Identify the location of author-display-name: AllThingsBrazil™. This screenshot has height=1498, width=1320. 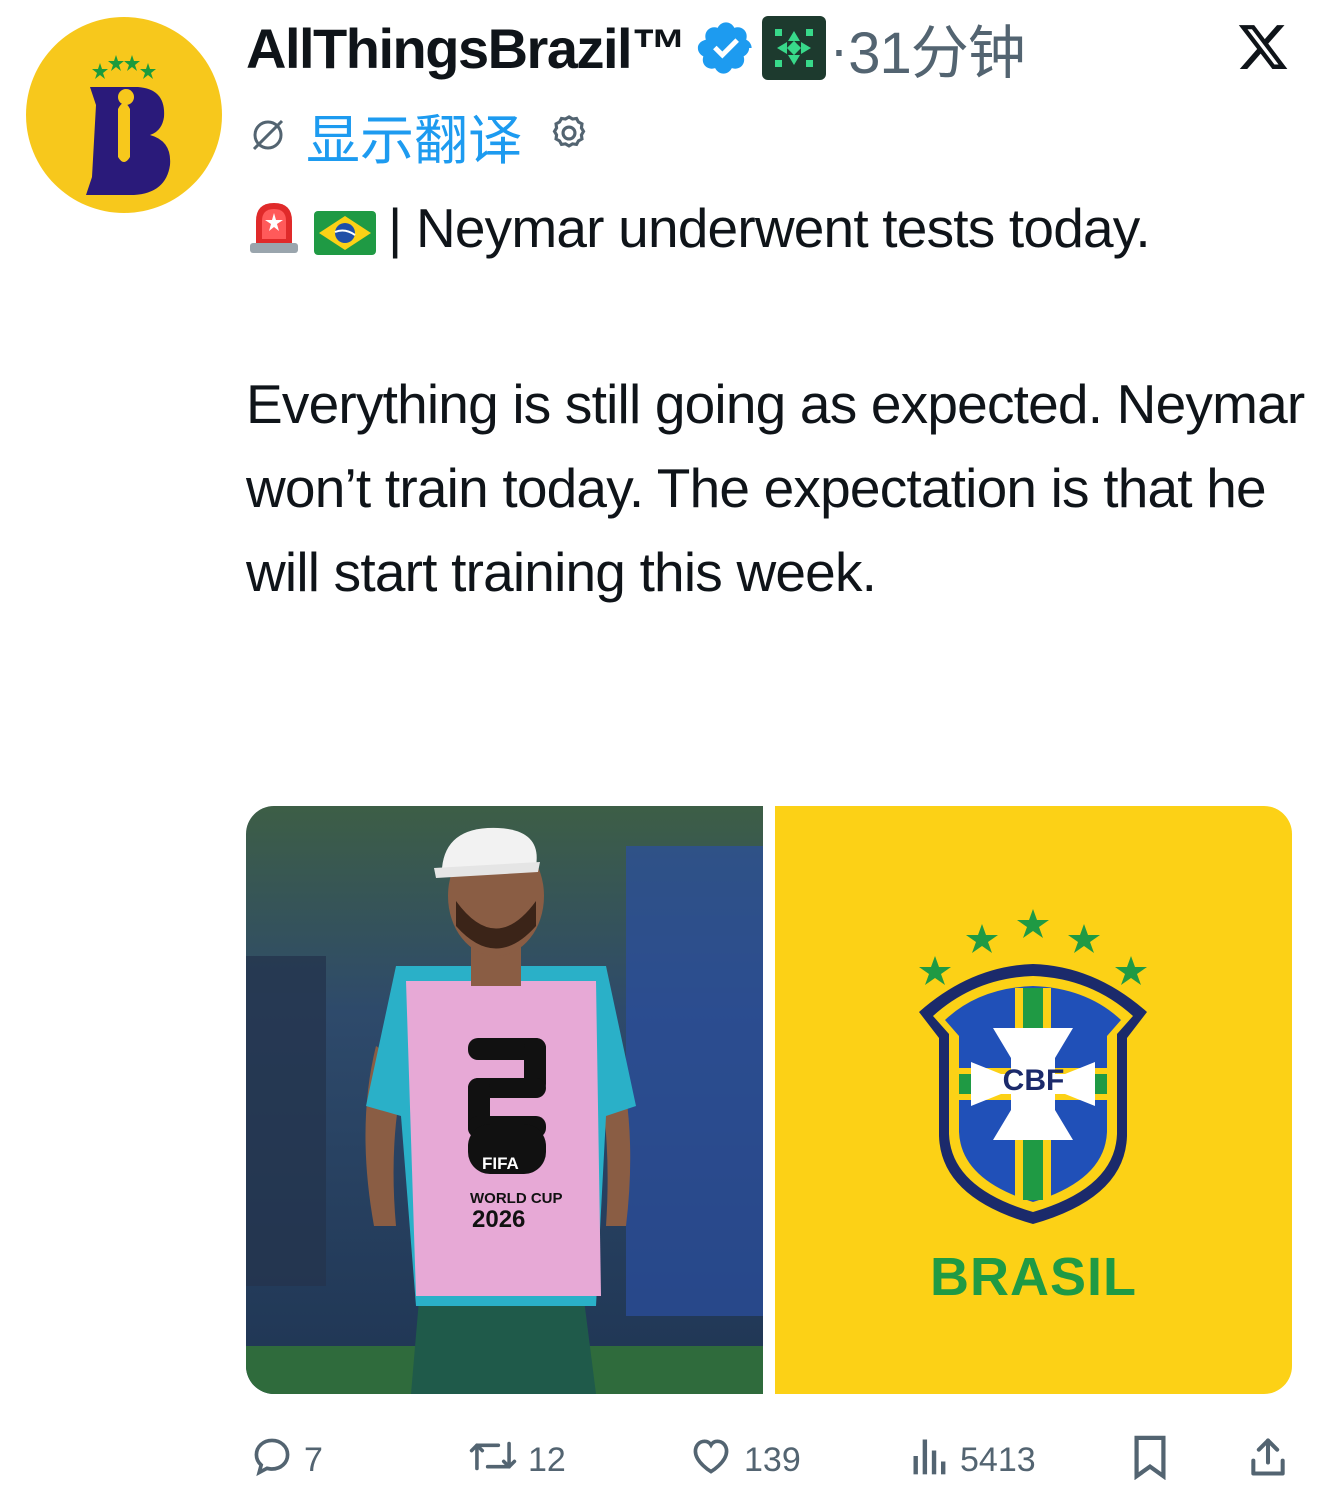
(466, 48).